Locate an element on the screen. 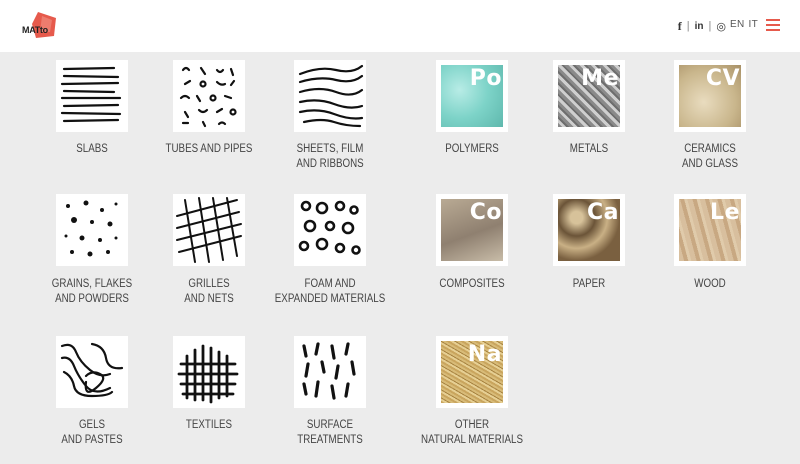  matto-logo: MATto is located at coordinates (42, 26).